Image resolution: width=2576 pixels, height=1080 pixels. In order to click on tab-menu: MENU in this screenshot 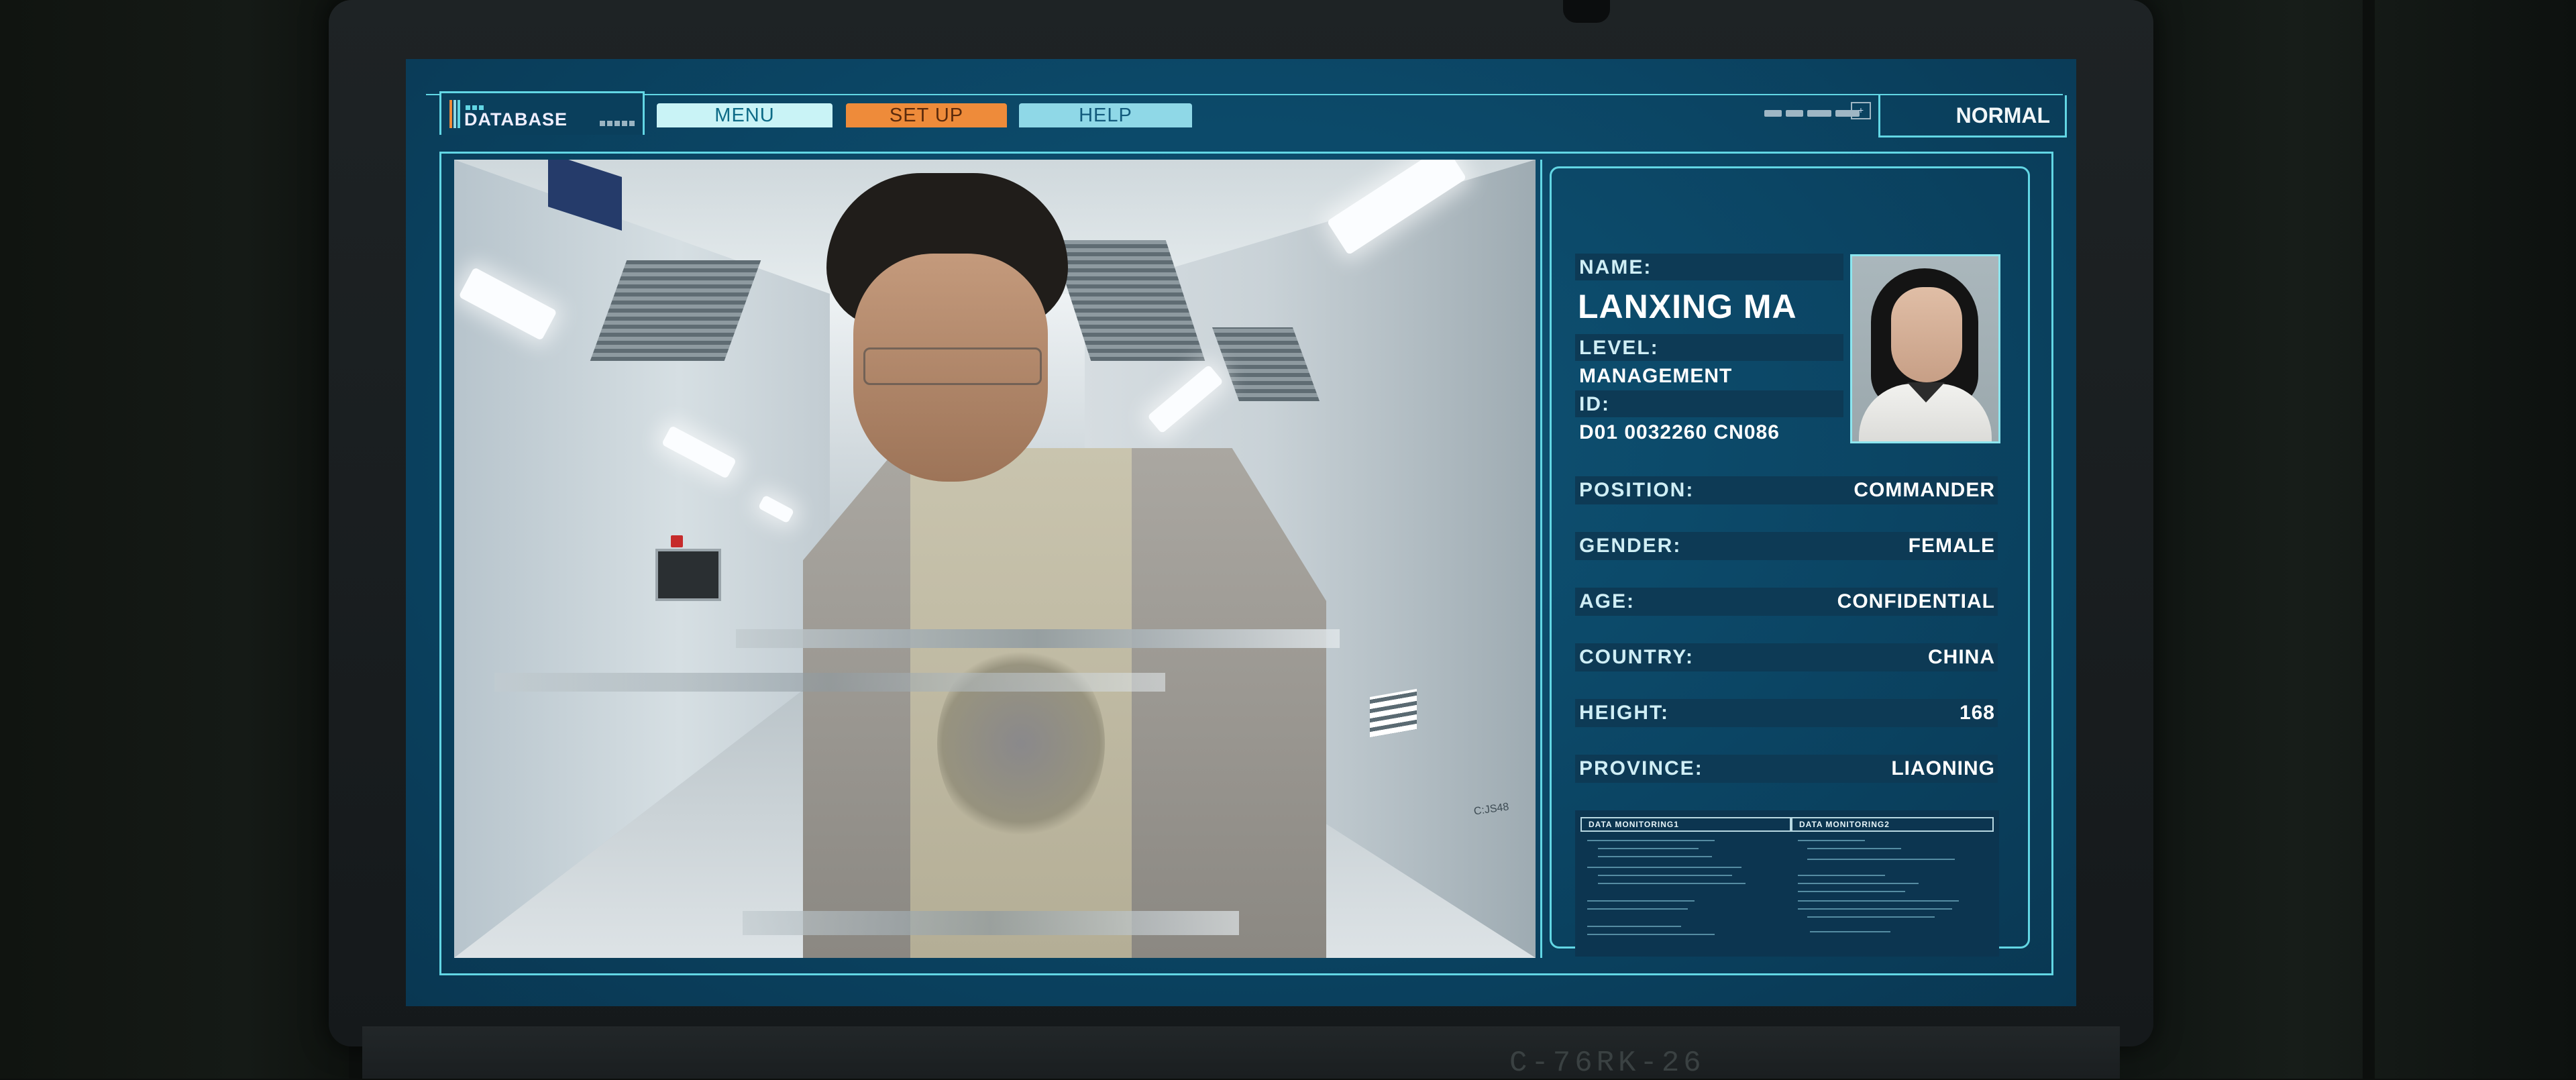, I will do `click(745, 115)`.